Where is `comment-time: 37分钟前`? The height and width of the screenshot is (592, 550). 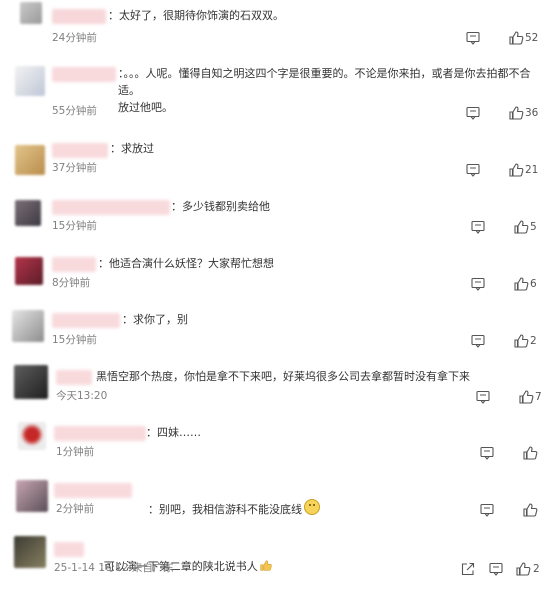 comment-time: 37分钟前 is located at coordinates (74, 168).